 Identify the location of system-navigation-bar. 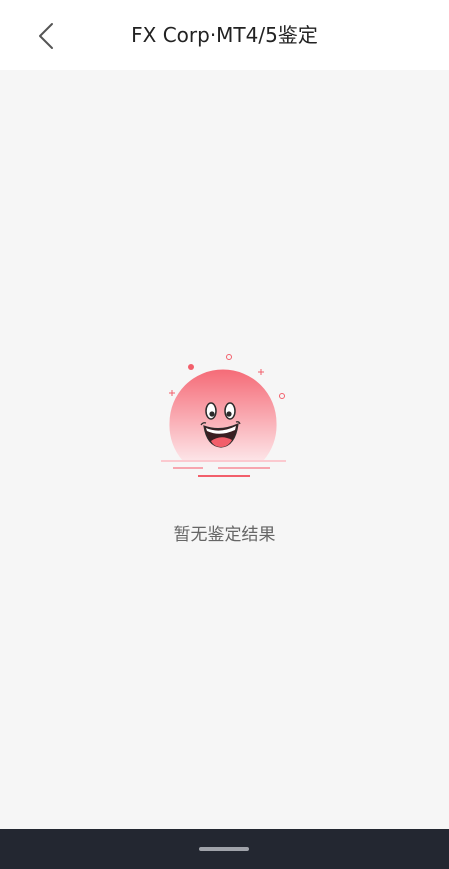
(224, 849).